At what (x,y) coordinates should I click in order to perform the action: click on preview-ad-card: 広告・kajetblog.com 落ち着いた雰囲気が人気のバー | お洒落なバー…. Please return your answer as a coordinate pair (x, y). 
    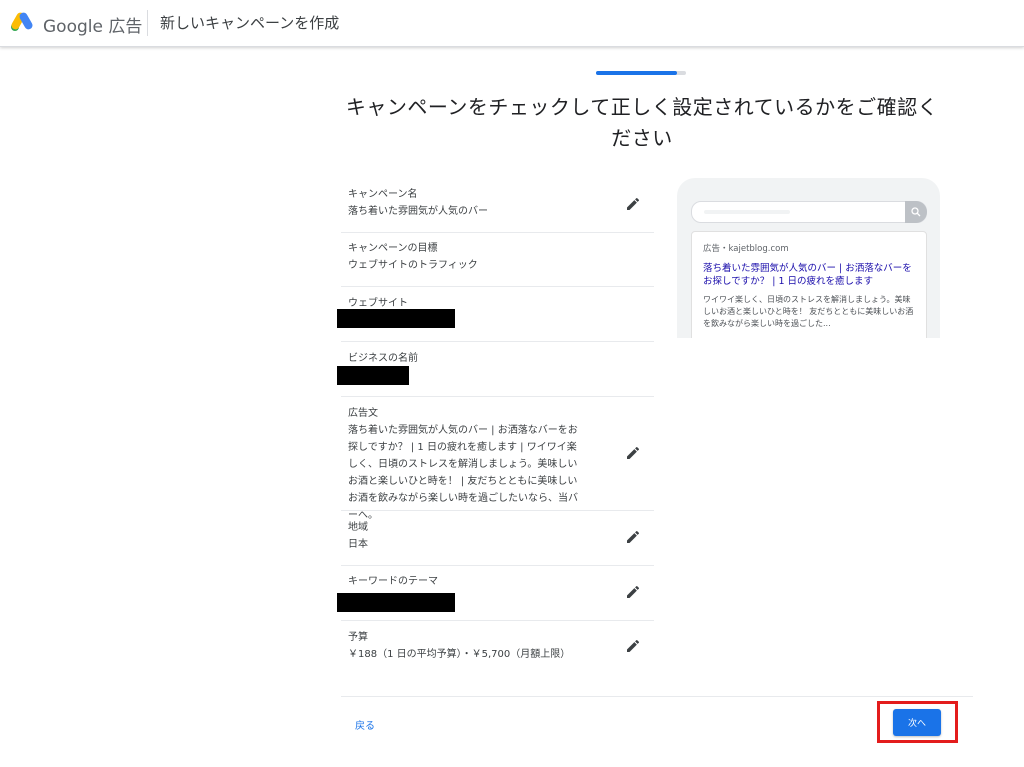
    Looking at the image, I should click on (809, 284).